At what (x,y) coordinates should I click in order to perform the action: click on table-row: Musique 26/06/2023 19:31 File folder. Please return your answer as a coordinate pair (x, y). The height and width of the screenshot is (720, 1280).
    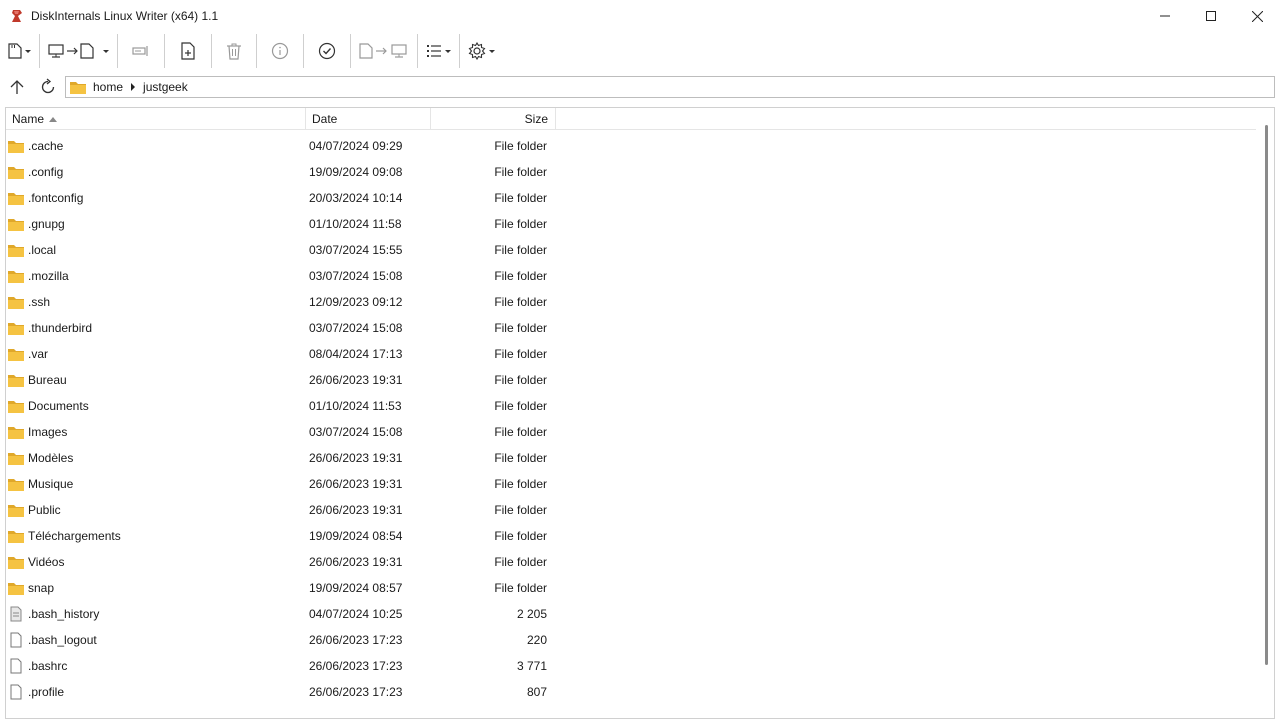
    Looking at the image, I should click on (631, 484).